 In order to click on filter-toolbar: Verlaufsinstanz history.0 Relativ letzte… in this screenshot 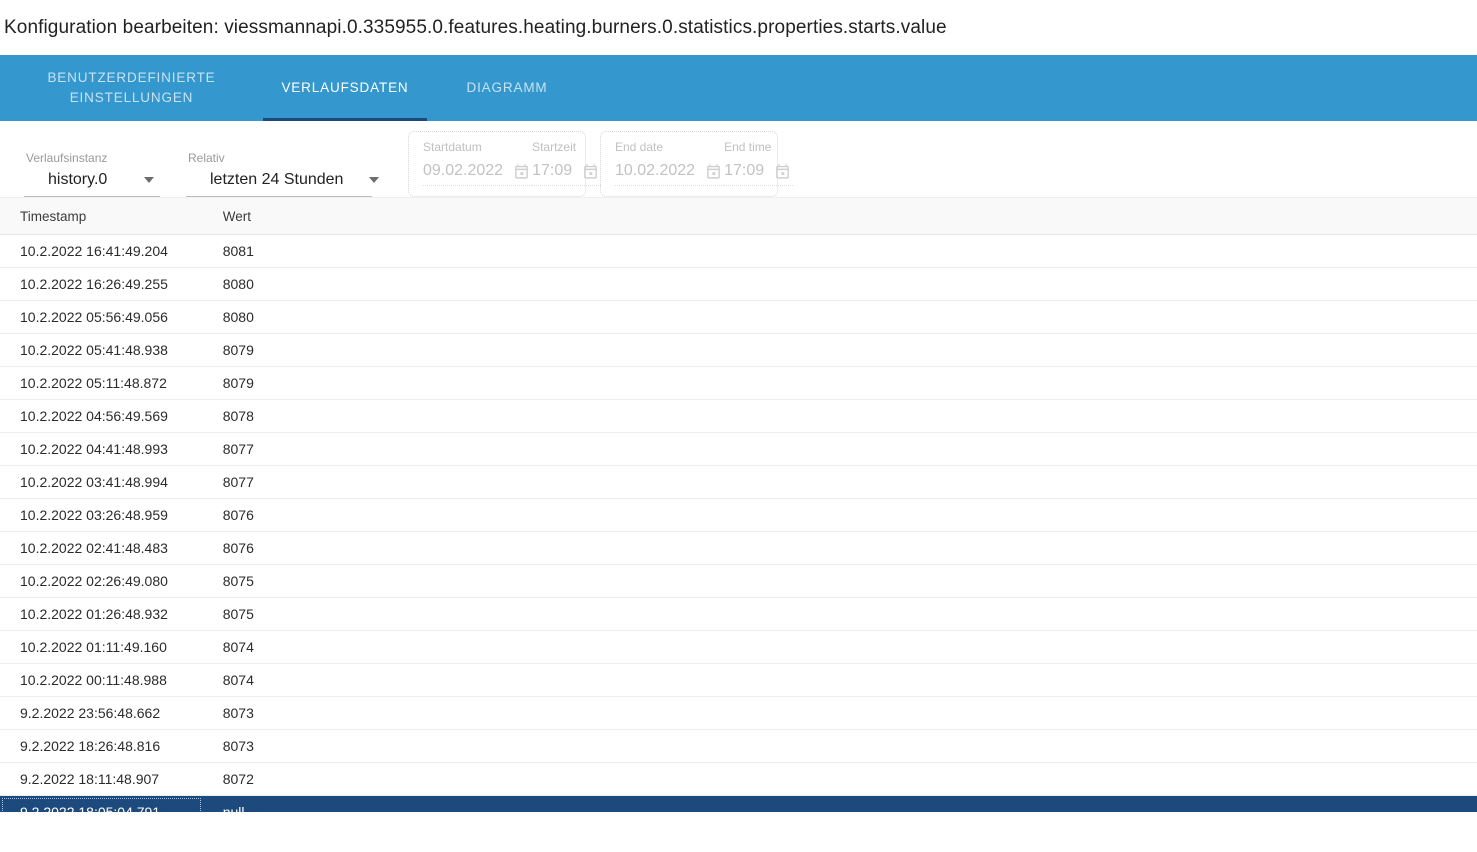, I will do `click(738, 159)`.